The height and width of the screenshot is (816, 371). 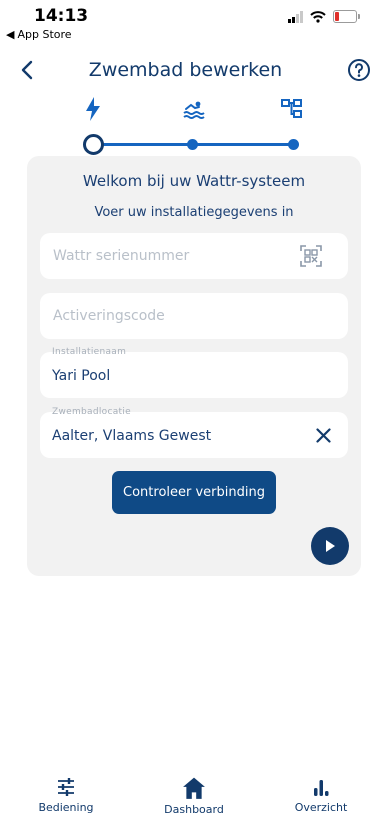 I want to click on qr-scan-icon, so click(x=311, y=256).